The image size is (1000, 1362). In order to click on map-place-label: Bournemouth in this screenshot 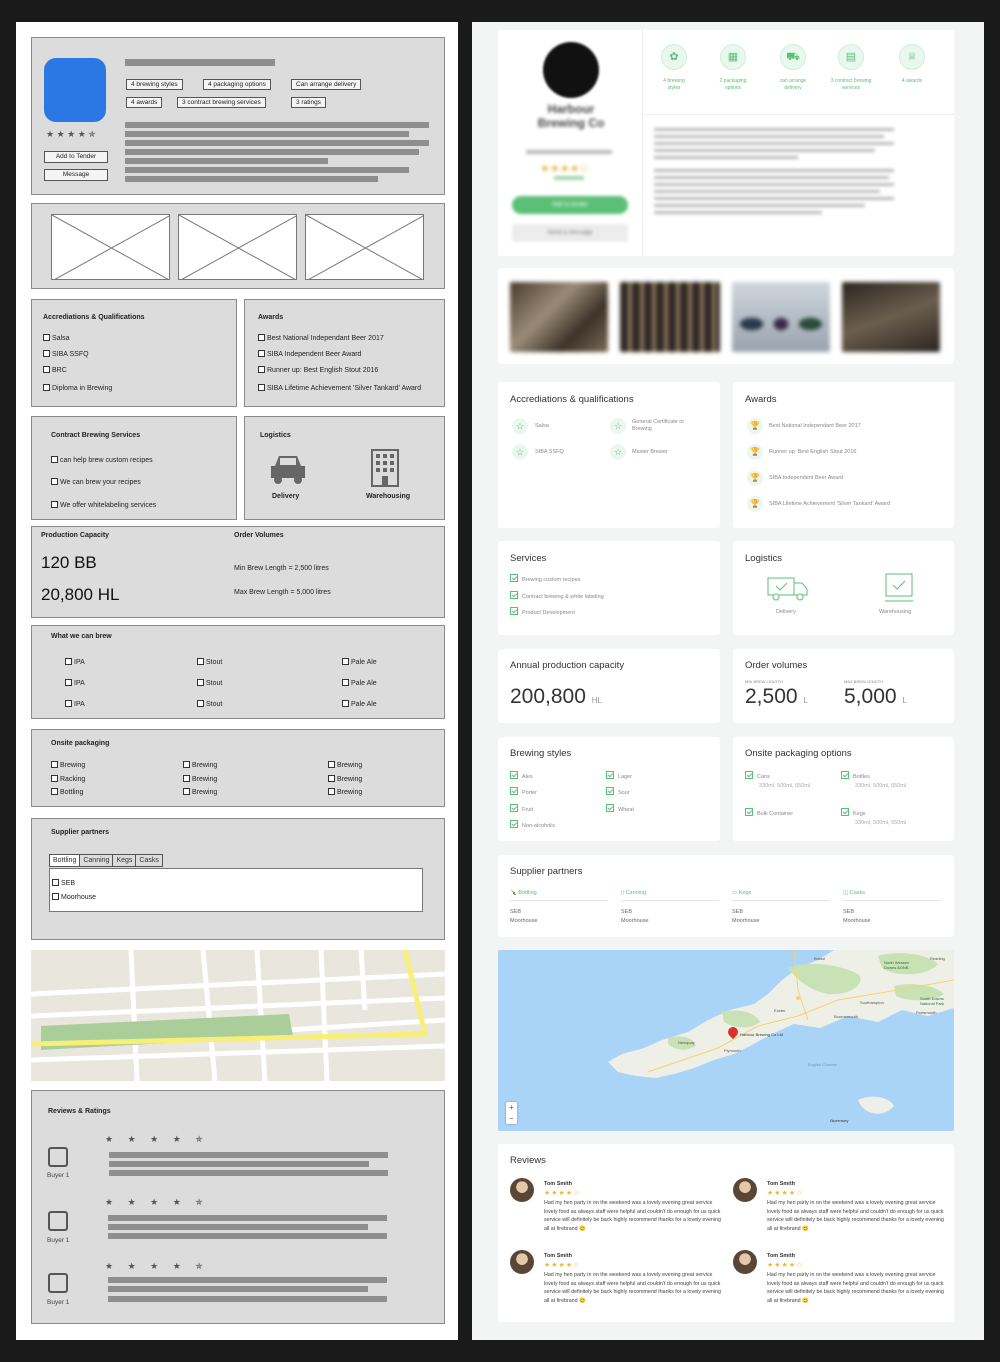, I will do `click(846, 1016)`.